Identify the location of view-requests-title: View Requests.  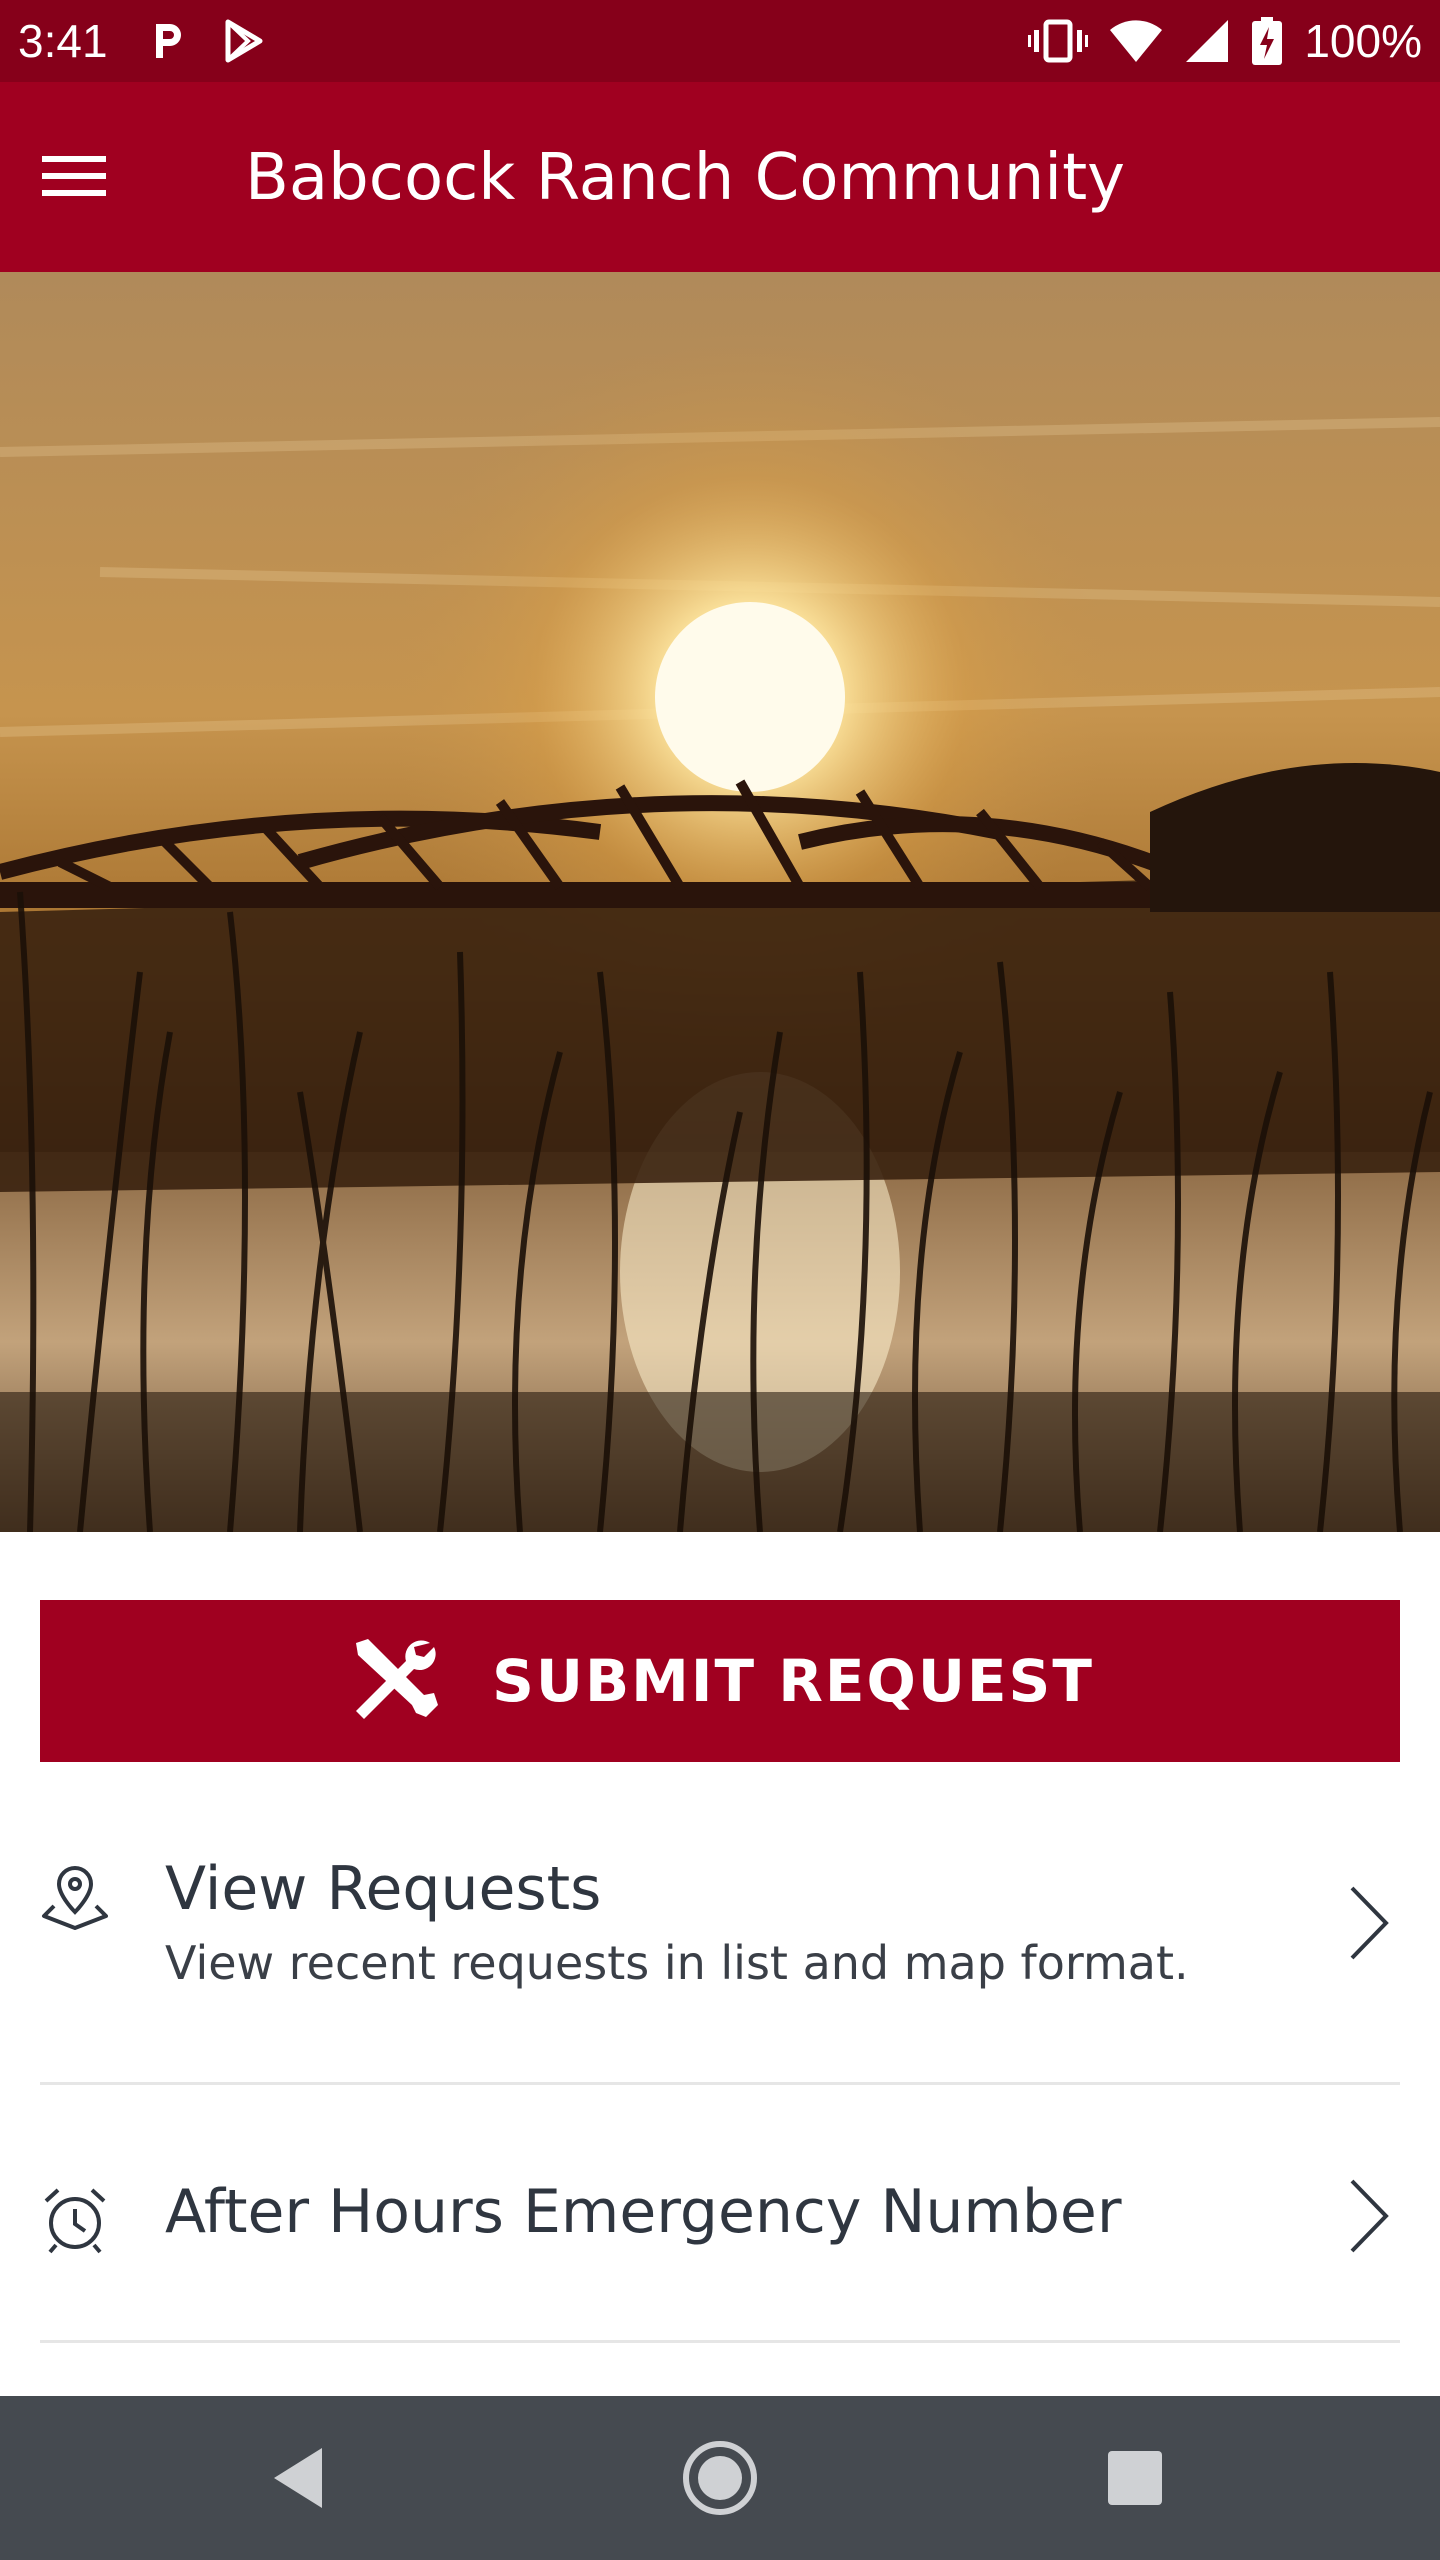
(383, 1889).